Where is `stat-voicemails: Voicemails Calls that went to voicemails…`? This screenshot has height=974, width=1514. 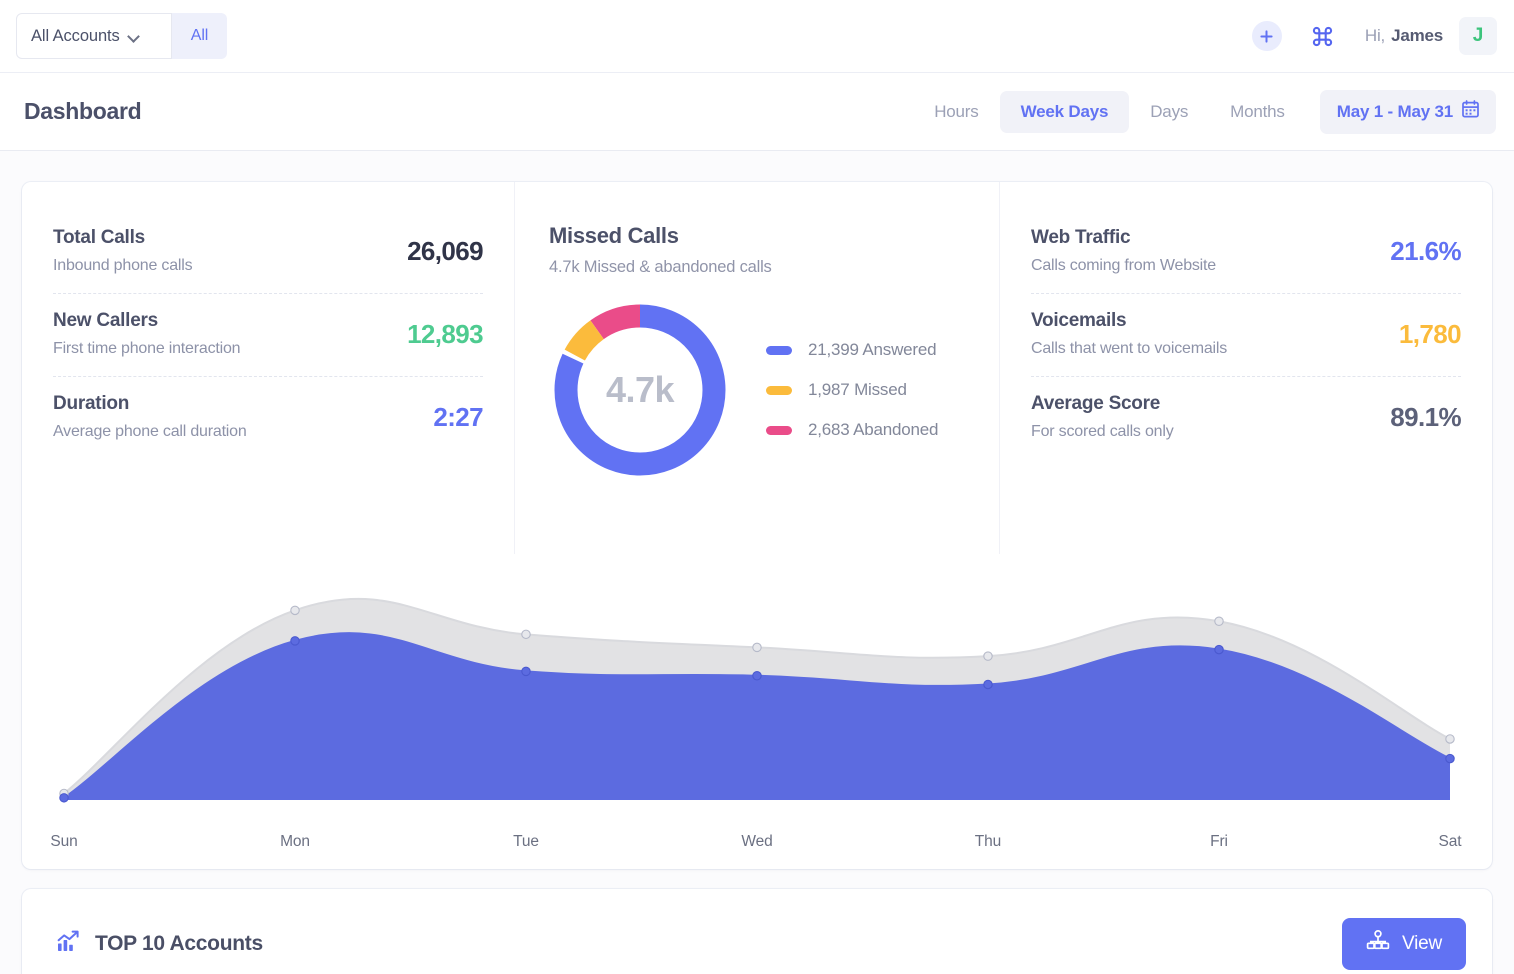 stat-voicemails: Voicemails Calls that went to voicemails… is located at coordinates (1246, 334).